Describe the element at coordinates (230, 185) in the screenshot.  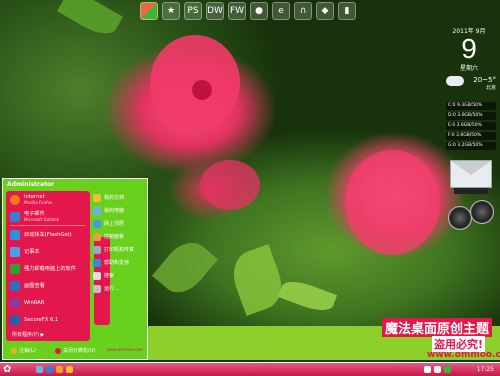
I see `hibiscus-bud` at that location.